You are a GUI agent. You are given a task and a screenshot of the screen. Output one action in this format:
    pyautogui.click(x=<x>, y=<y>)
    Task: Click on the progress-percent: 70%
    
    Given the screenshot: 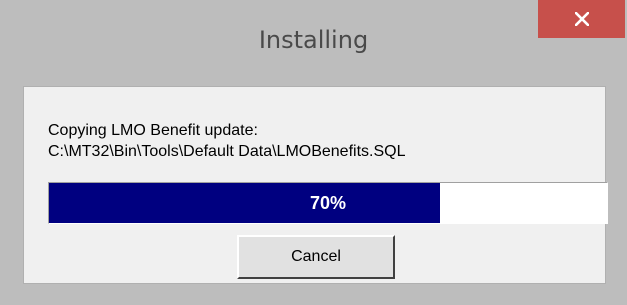 What is the action you would take?
    pyautogui.click(x=328, y=202)
    